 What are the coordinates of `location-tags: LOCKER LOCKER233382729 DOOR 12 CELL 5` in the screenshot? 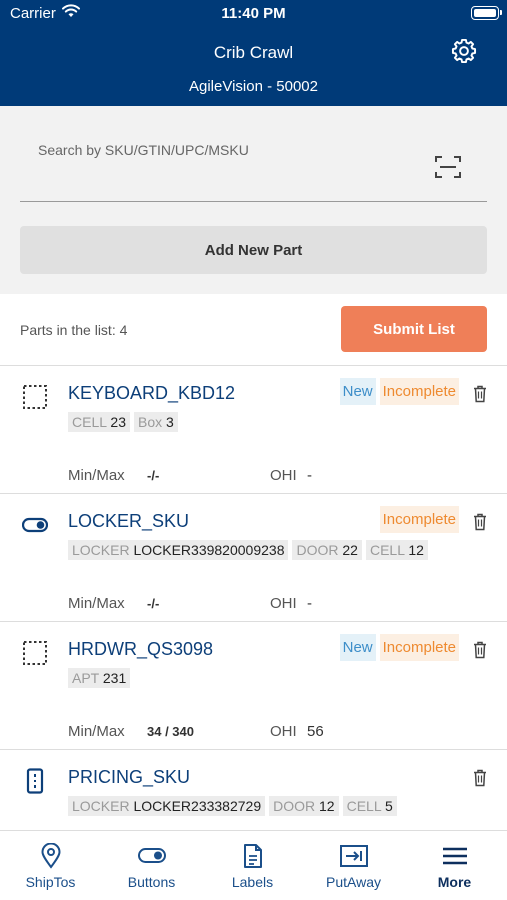 It's located at (232, 806).